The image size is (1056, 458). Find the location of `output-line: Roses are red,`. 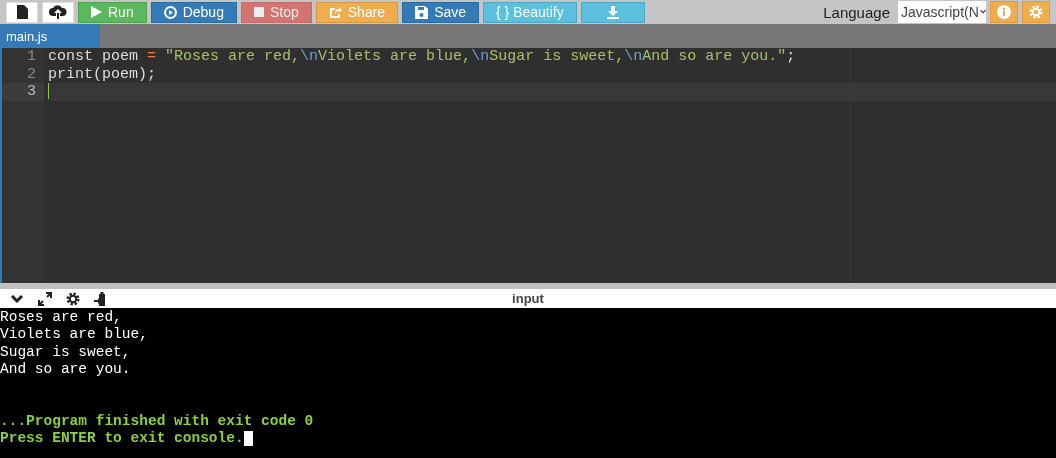

output-line: Roses are red, is located at coordinates (61, 317).